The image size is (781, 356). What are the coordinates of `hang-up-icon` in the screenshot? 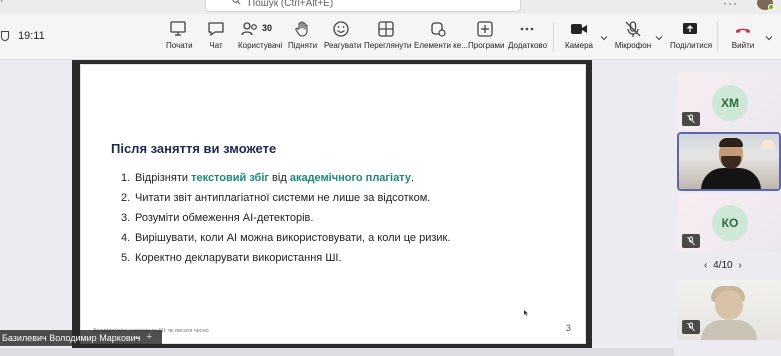 It's located at (743, 30).